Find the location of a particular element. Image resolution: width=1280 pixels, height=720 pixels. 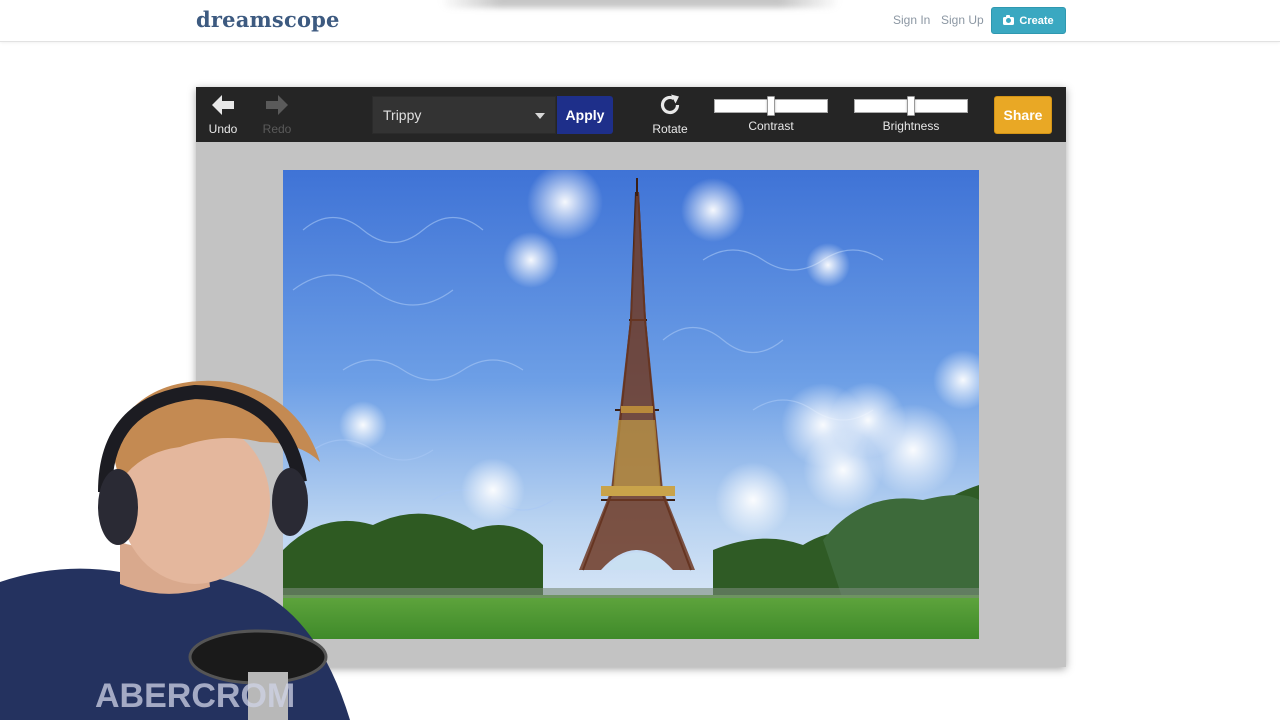

webcam-person-image: ABERCROM is located at coordinates (175, 550).